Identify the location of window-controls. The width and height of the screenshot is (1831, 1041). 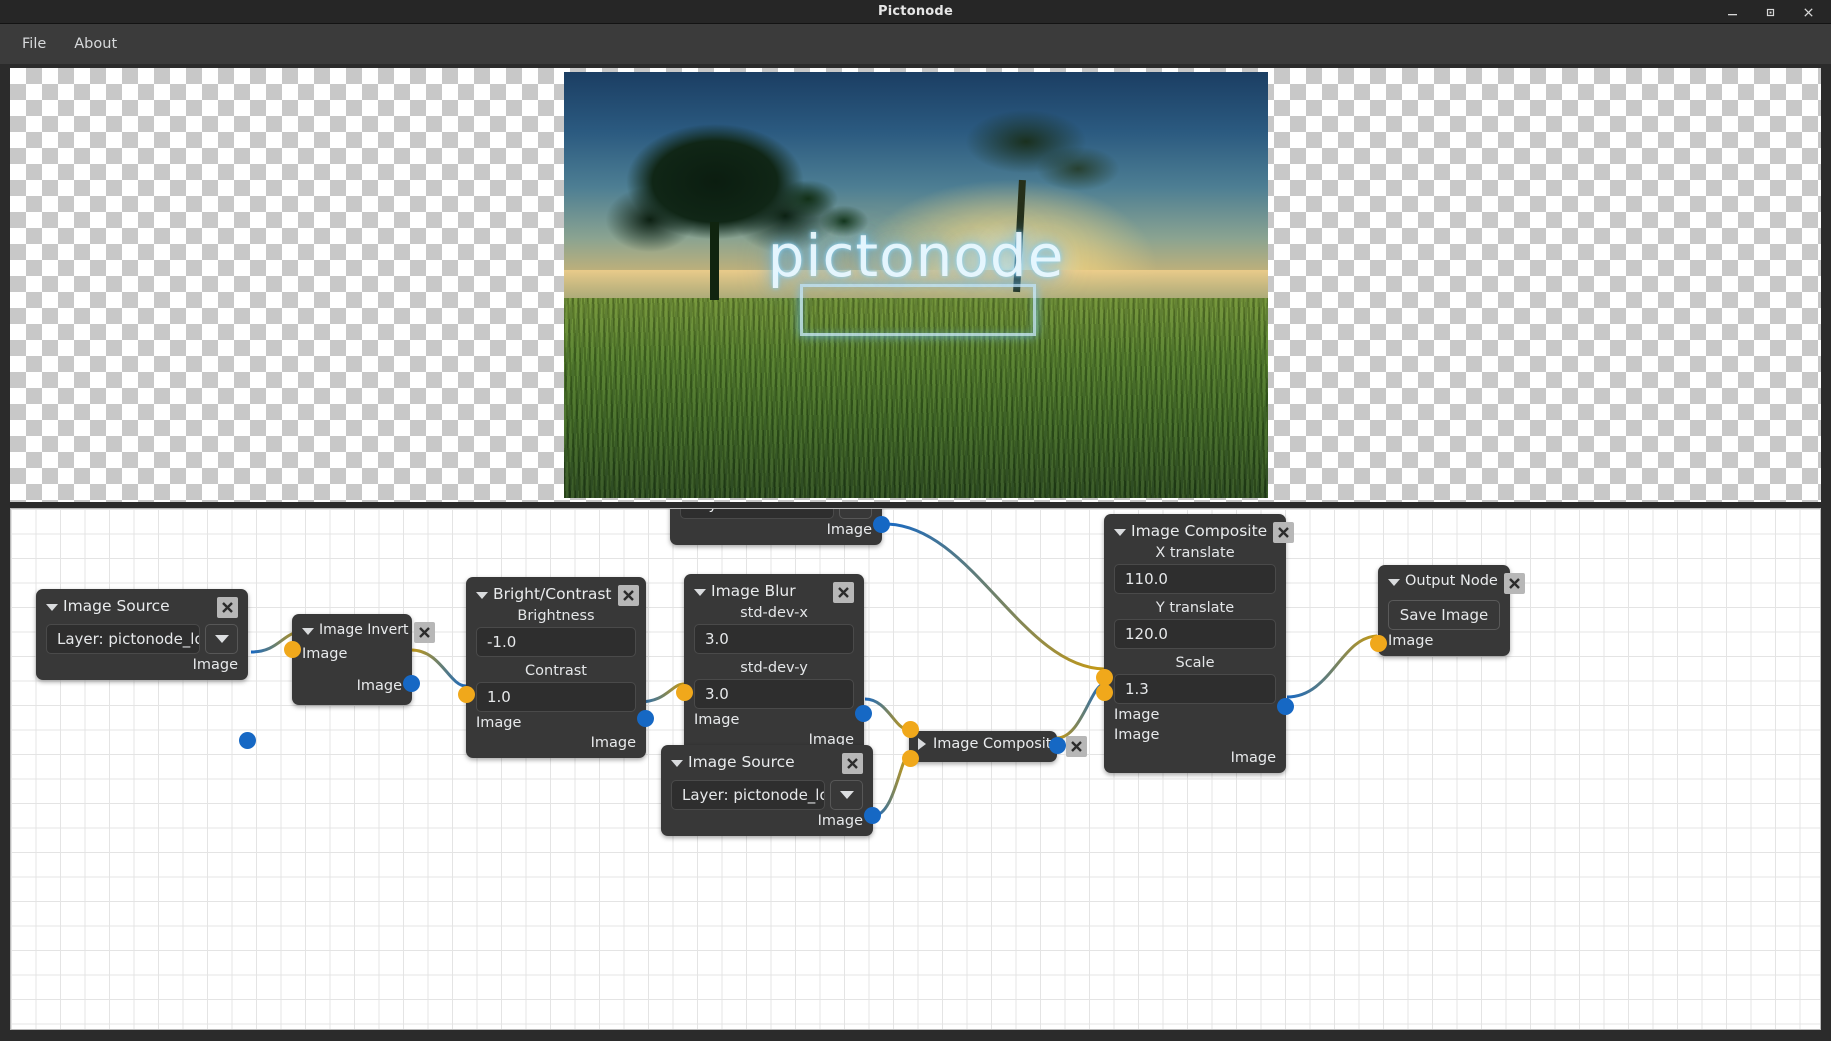
(1770, 12).